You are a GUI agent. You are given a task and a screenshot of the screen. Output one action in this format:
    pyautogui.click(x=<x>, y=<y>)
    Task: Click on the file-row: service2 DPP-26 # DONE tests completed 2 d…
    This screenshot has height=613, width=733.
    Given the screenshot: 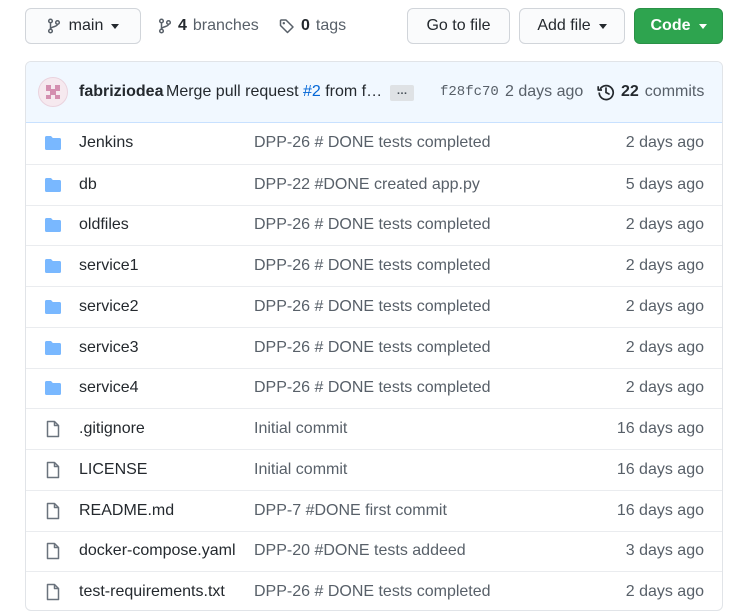 What is the action you would take?
    pyautogui.click(x=374, y=306)
    